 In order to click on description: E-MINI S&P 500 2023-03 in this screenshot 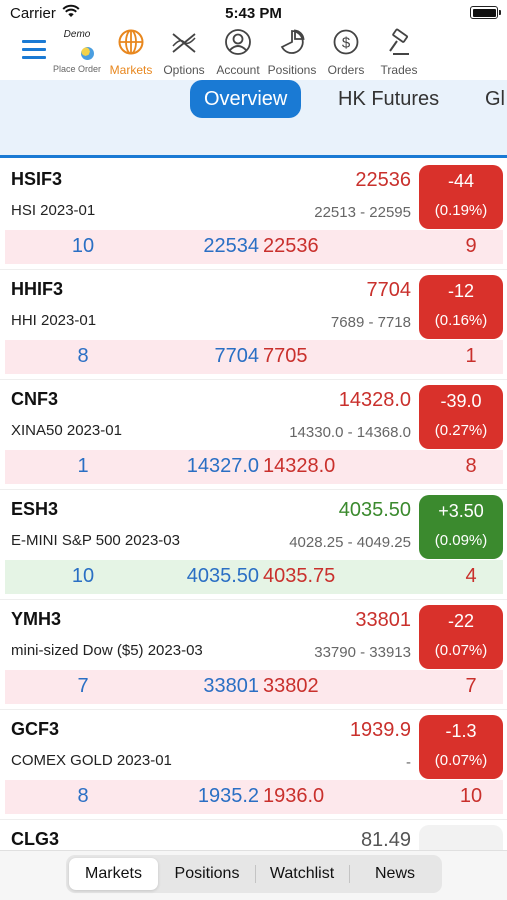, I will do `click(95, 540)`.